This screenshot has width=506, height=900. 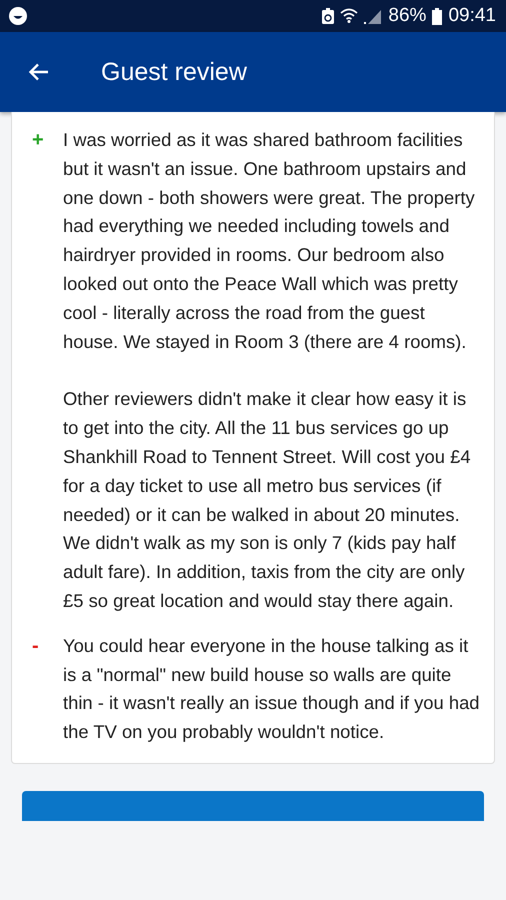 I want to click on smiley-icon, so click(x=18, y=16).